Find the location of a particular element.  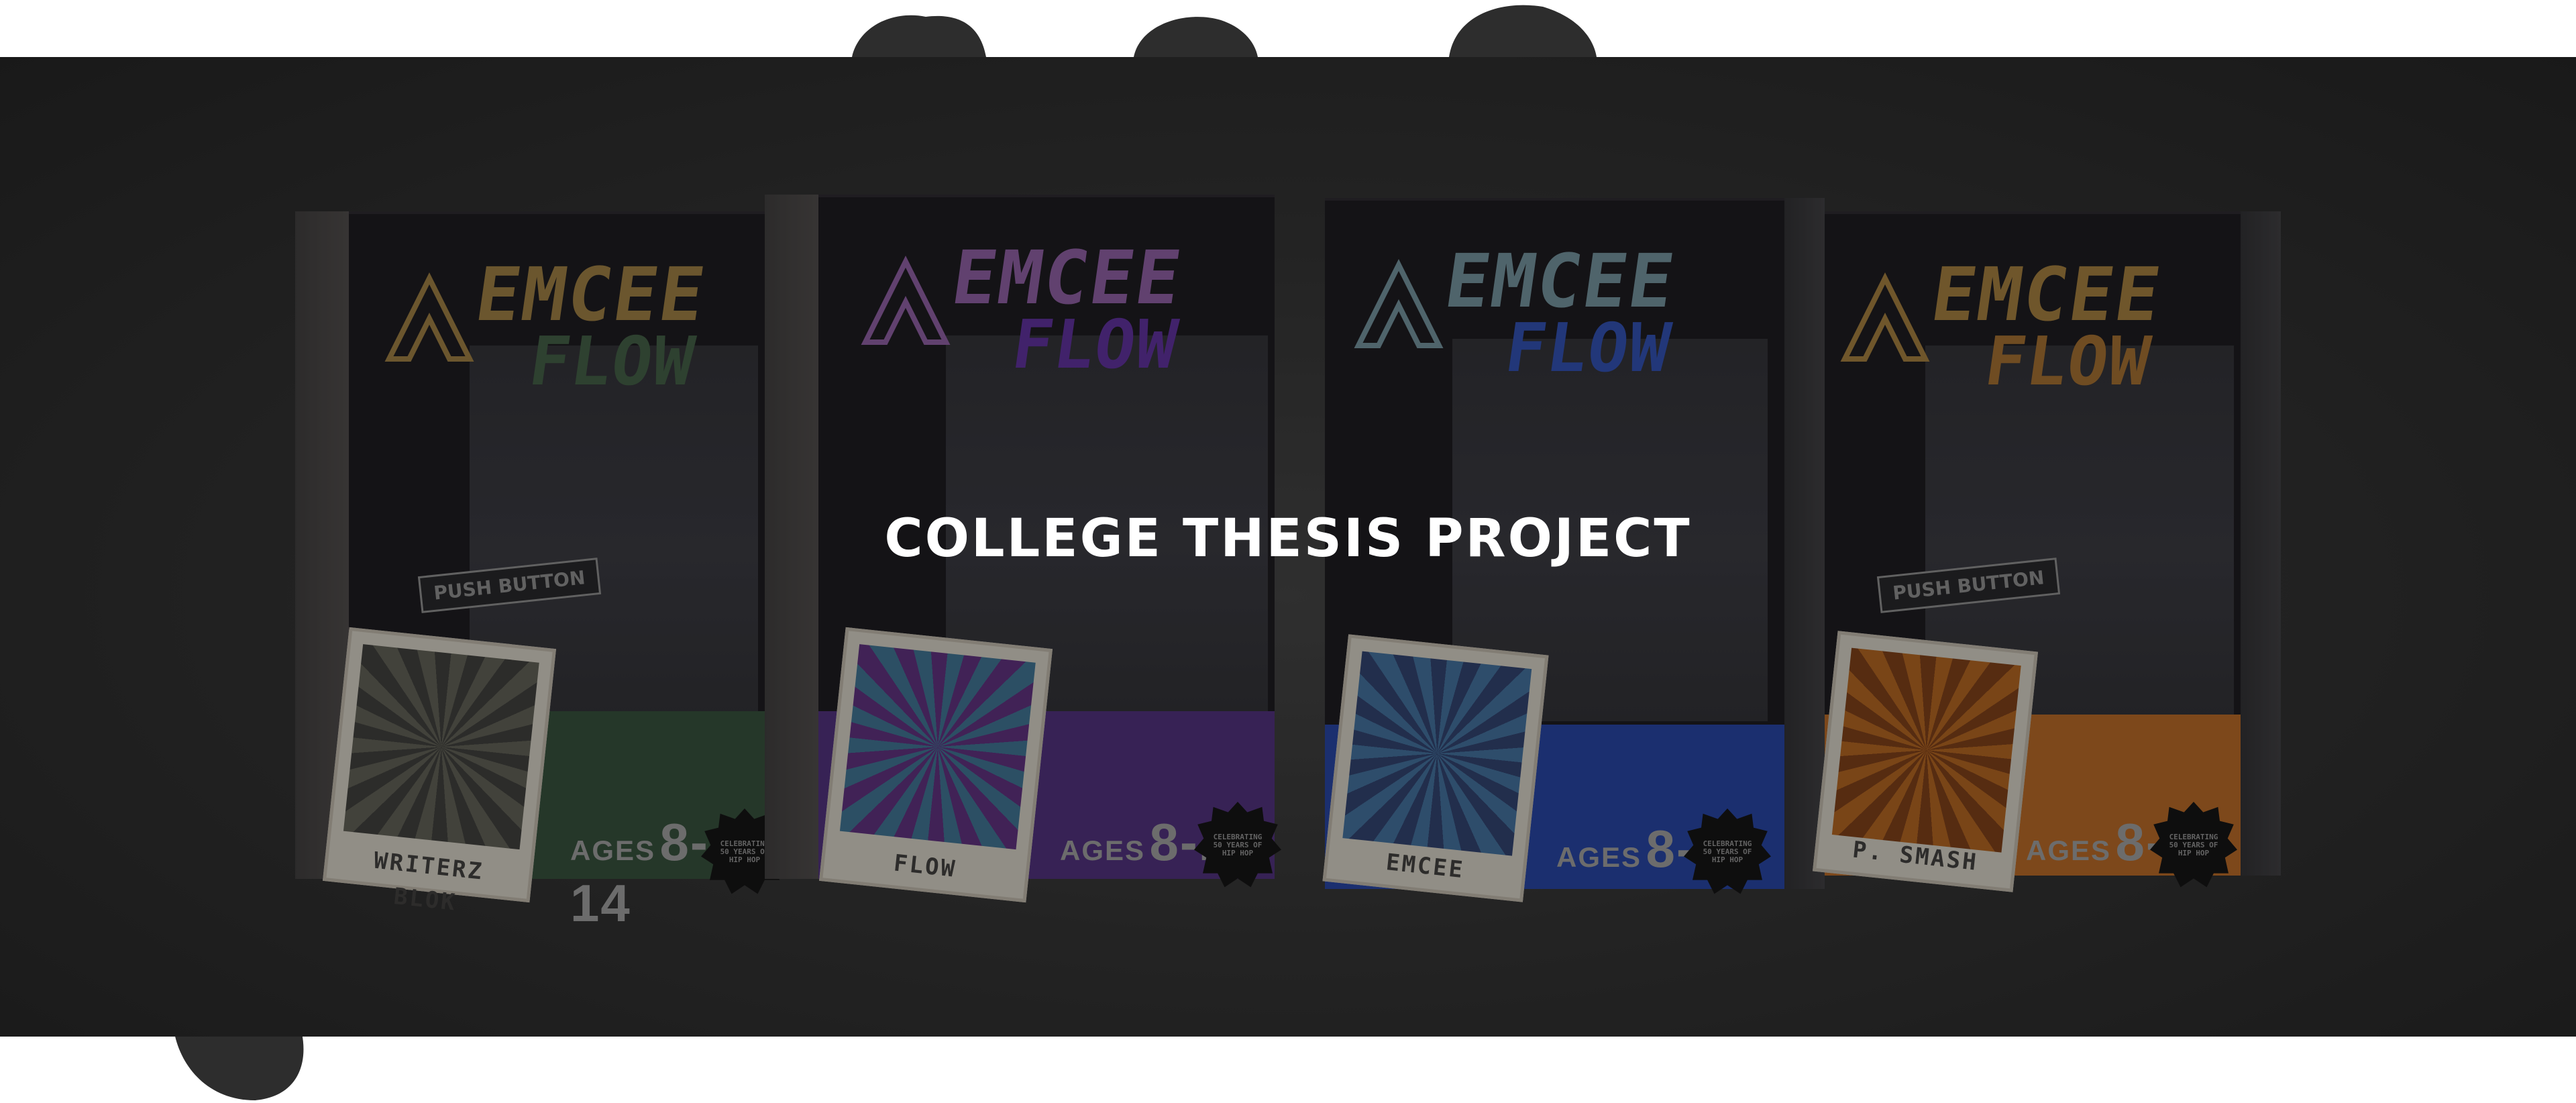

card-name: WRITERZ BLOK is located at coordinates (428, 882).